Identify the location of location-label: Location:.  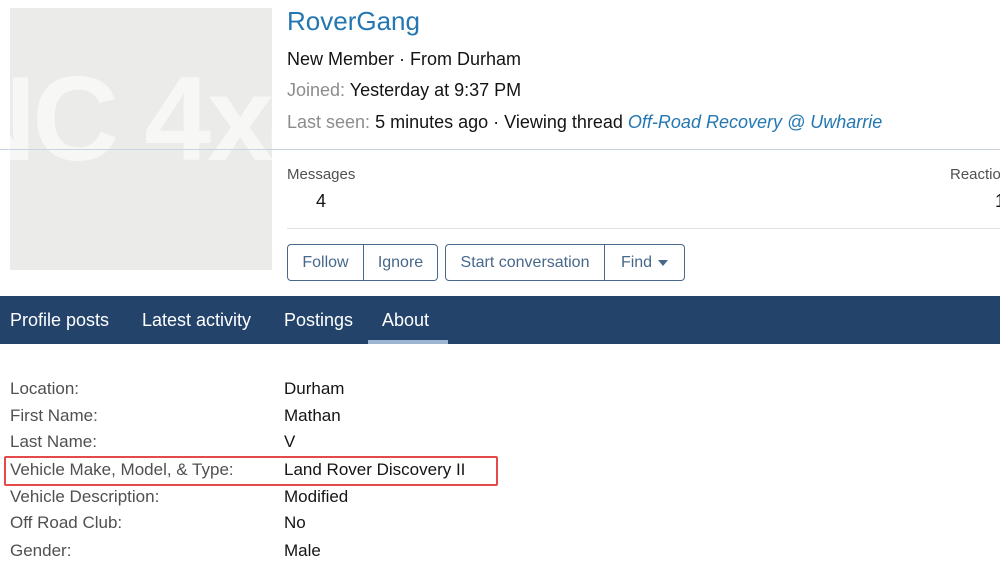
(44, 388).